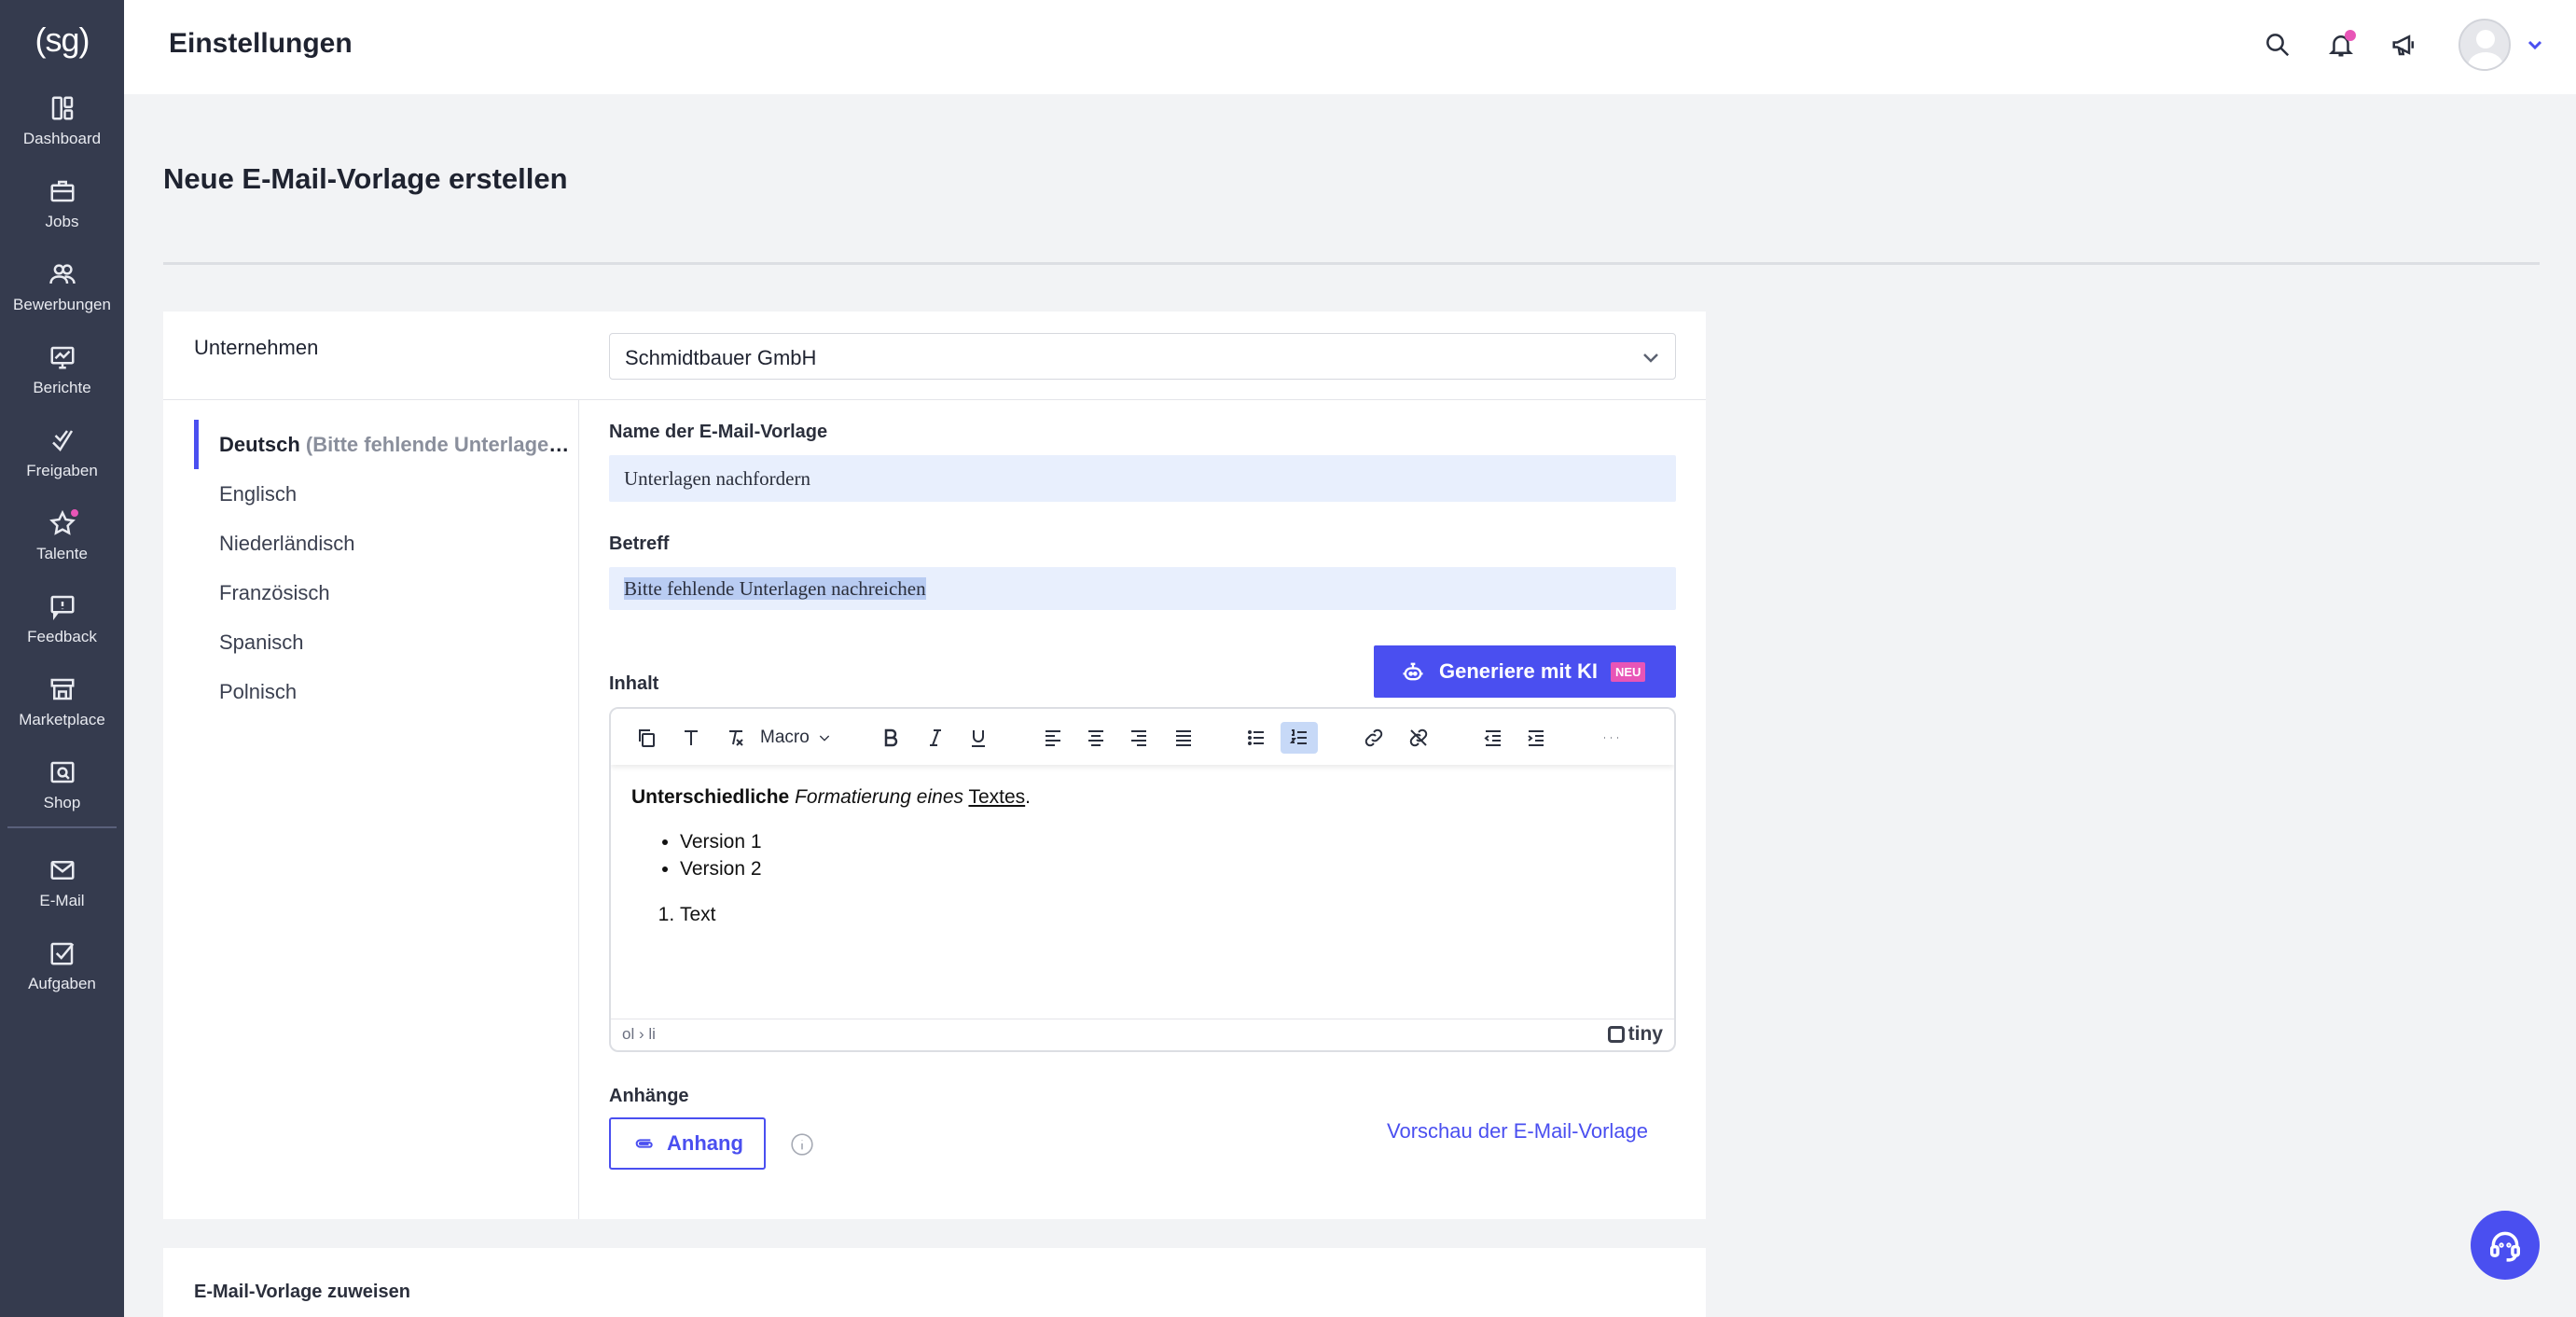 Image resolution: width=2576 pixels, height=1317 pixels. Describe the element at coordinates (1645, 1034) in the screenshot. I see `tiny-logo-text: tiny` at that location.